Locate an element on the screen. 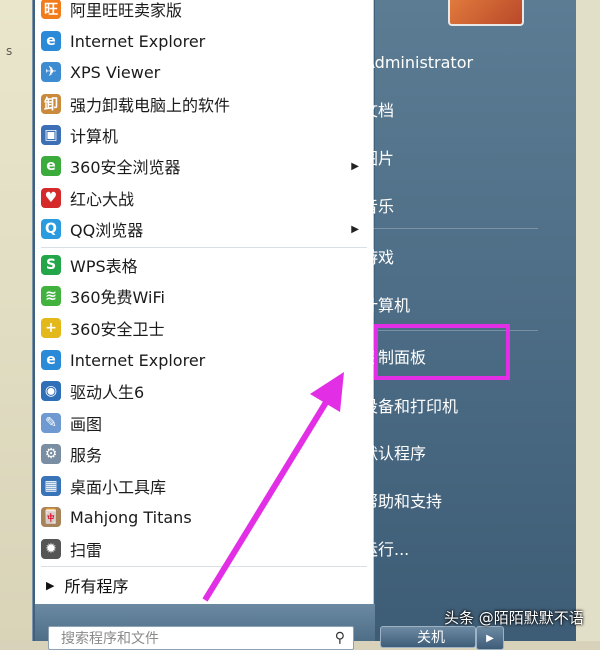 The image size is (600, 650). shutdown-label: 关机 is located at coordinates (431, 638).